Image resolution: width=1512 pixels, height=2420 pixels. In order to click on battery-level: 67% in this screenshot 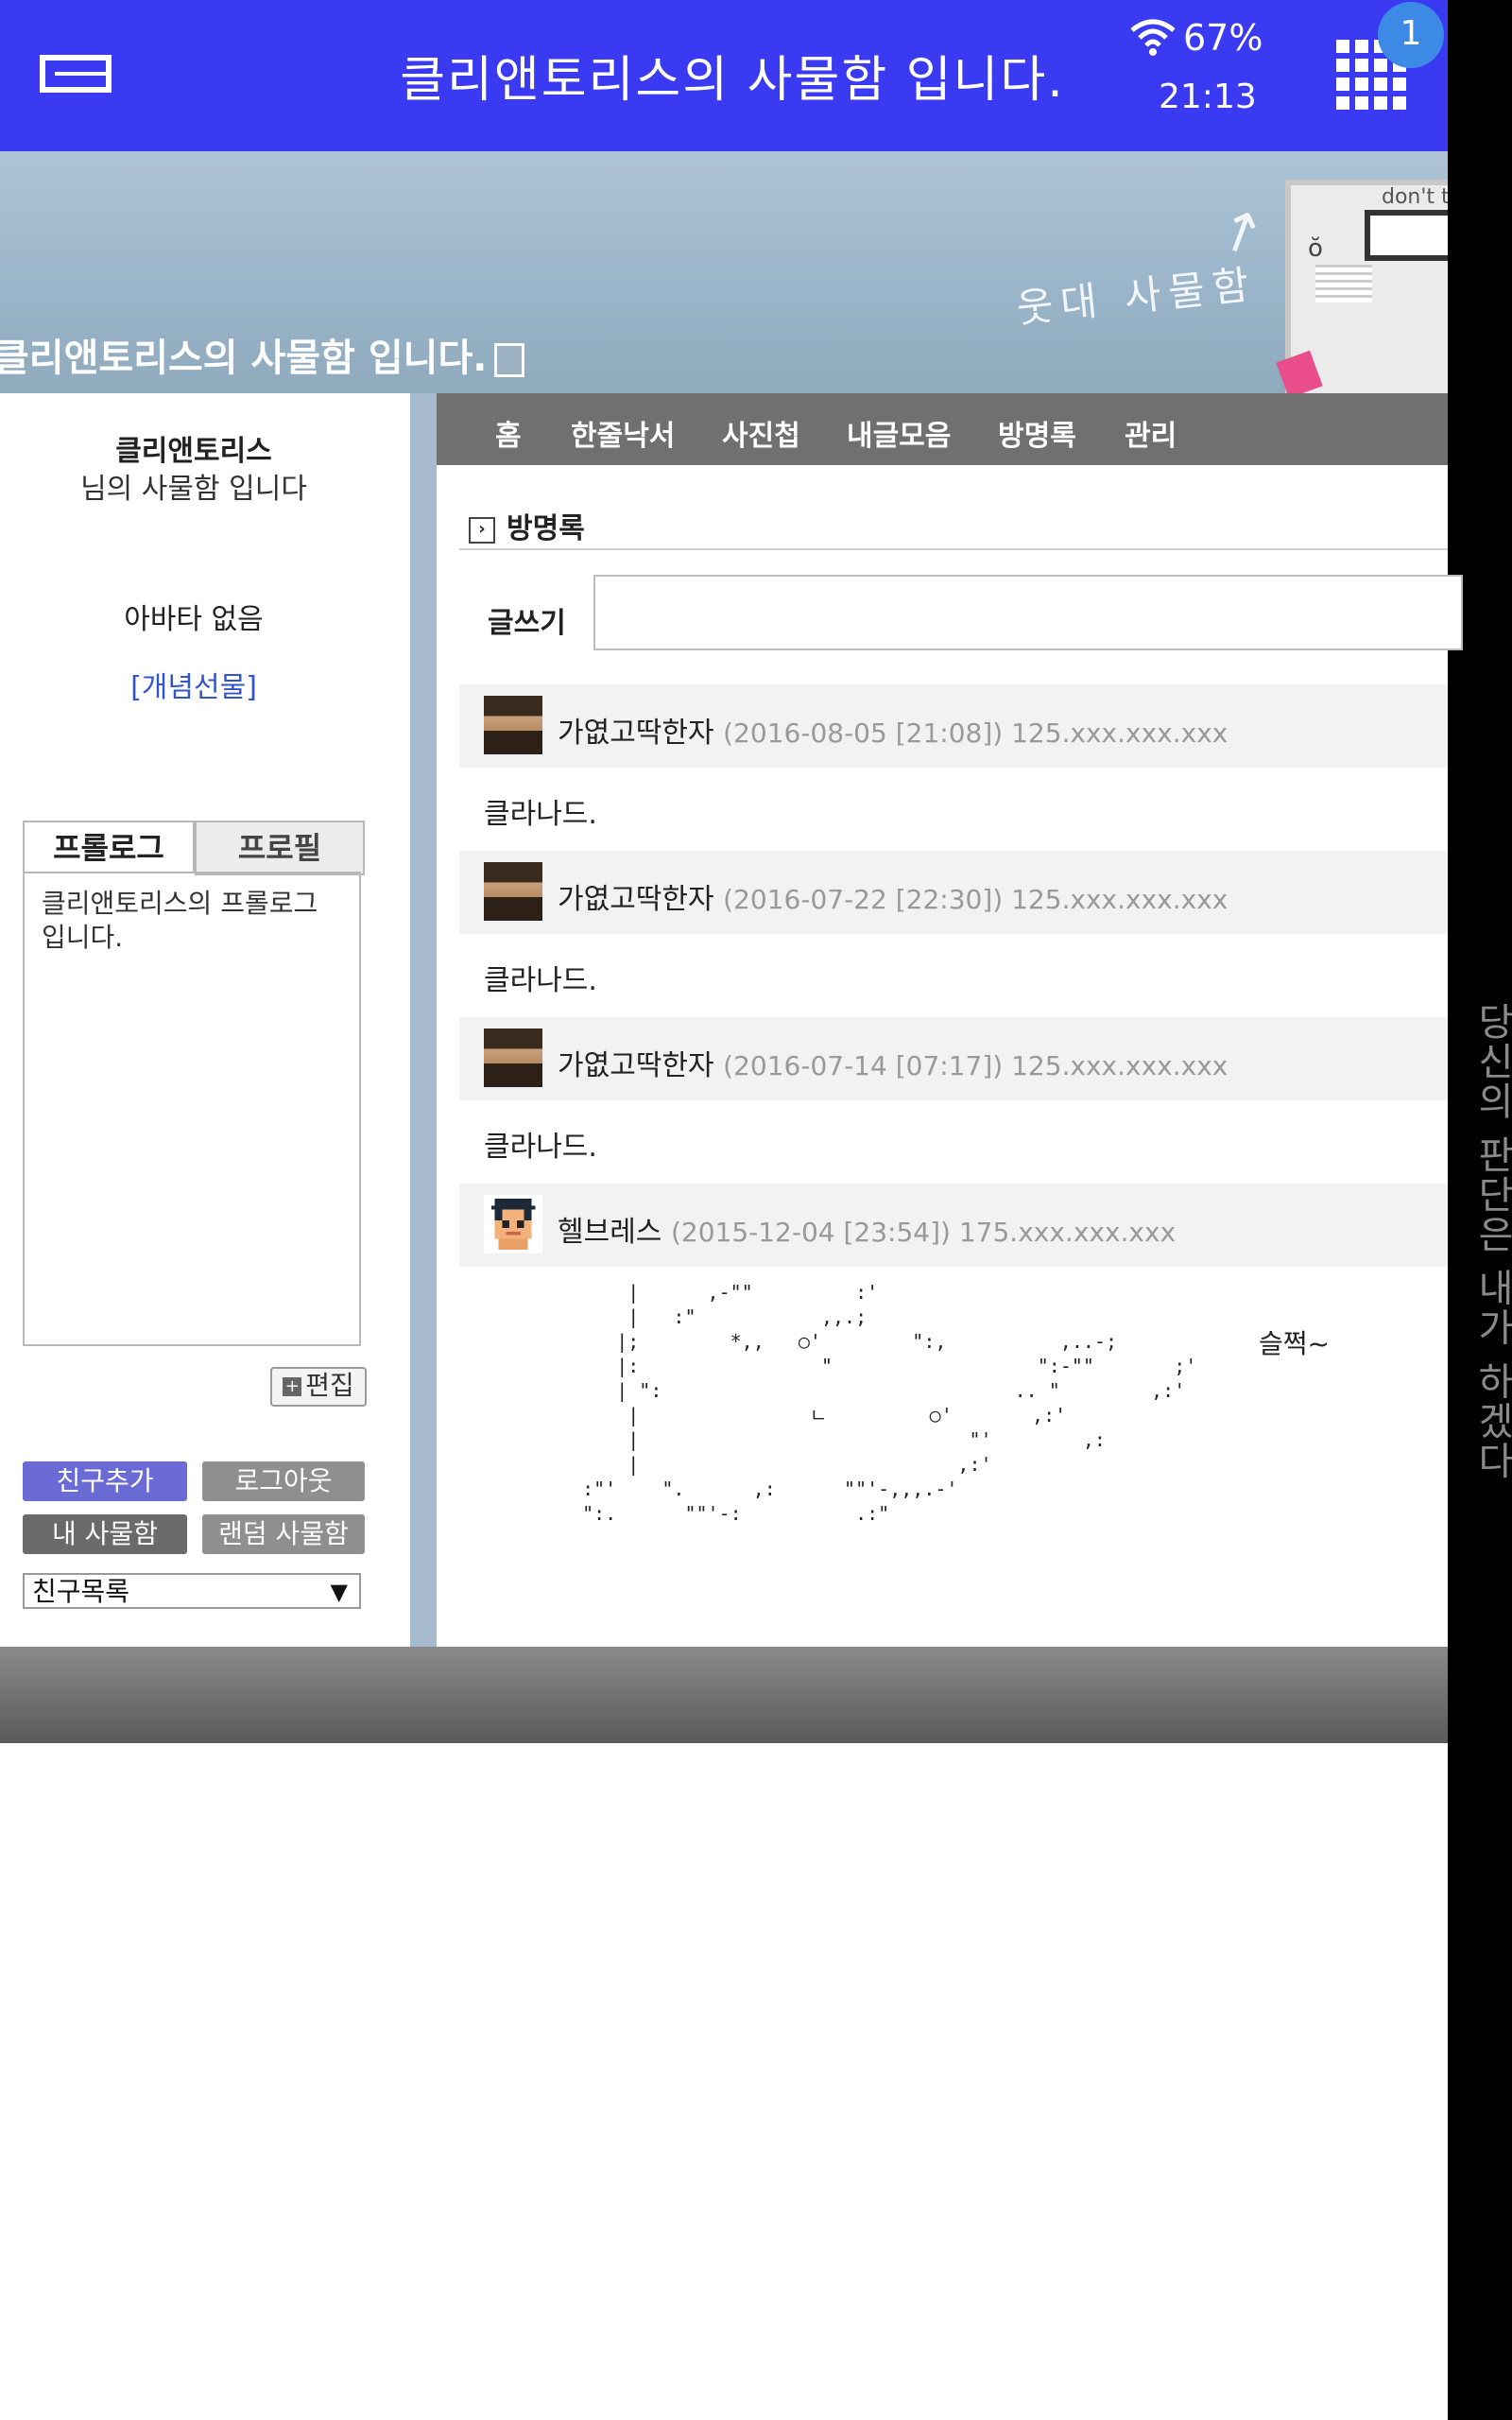, I will do `click(1223, 38)`.